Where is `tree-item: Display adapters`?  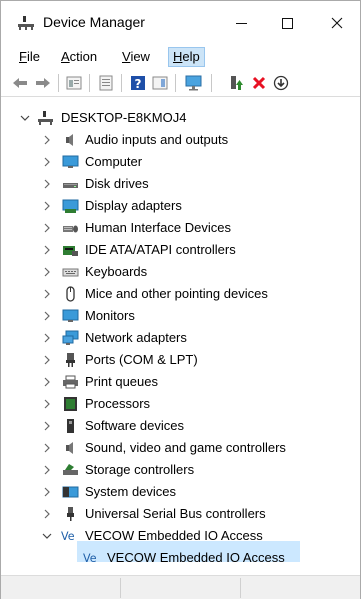
tree-item: Display adapters is located at coordinates (180, 206).